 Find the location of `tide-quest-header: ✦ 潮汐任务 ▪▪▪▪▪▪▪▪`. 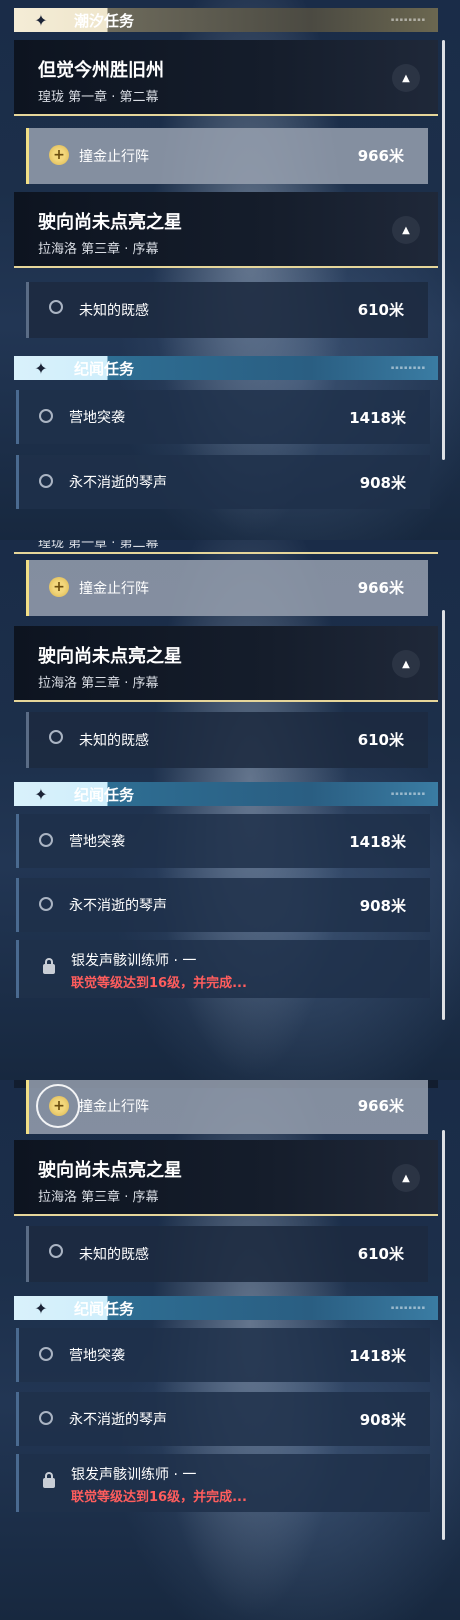

tide-quest-header: ✦ 潮汐任务 ▪▪▪▪▪▪▪▪ is located at coordinates (226, 20).